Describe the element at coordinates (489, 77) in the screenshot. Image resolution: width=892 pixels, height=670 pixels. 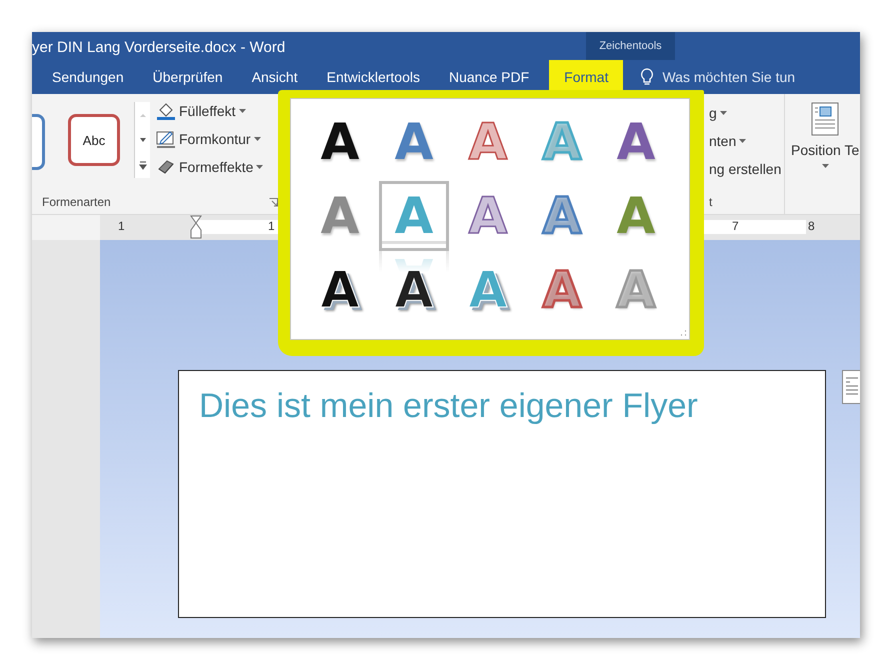
I see `ribbon-tab: Nuance PDF` at that location.